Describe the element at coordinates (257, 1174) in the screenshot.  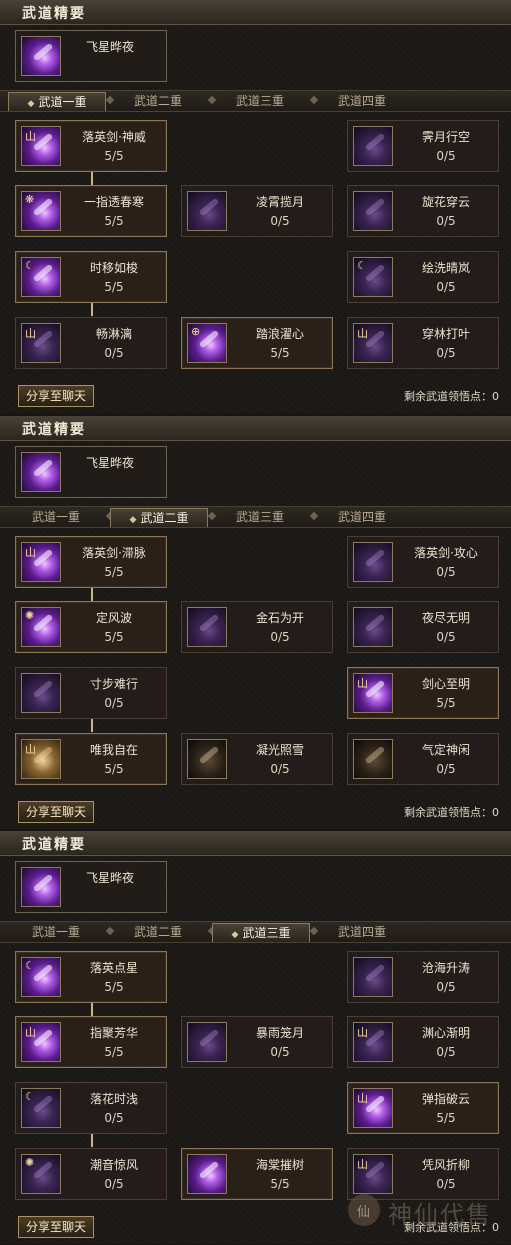
I see `skill-node: 海棠摧树 5/5` at that location.